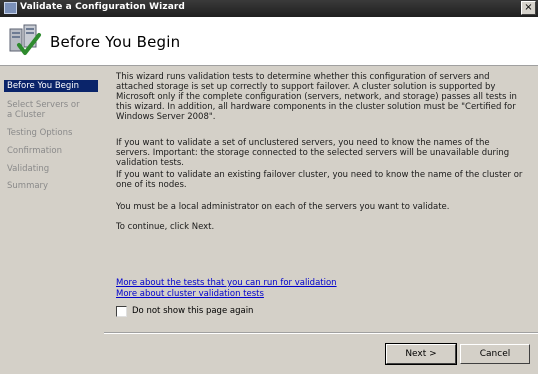 This screenshot has width=538, height=374. I want to click on nav-step-summary: Summary, so click(51, 186).